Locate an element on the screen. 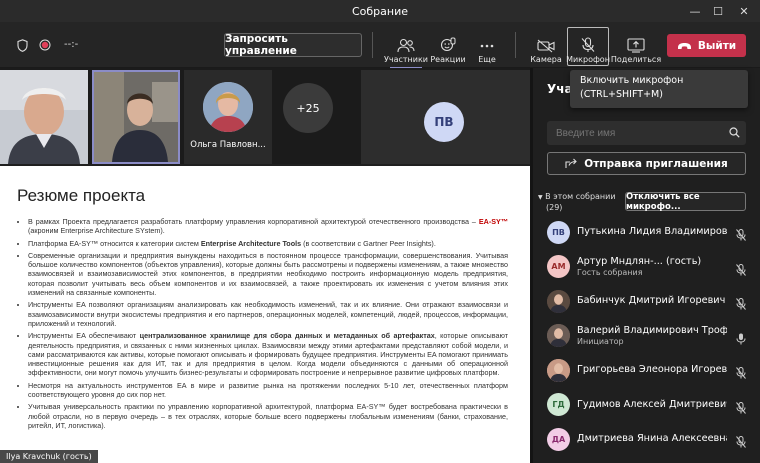 Image resolution: width=760 pixels, height=463 pixels. request-control-button: Запросить управление is located at coordinates (293, 45).